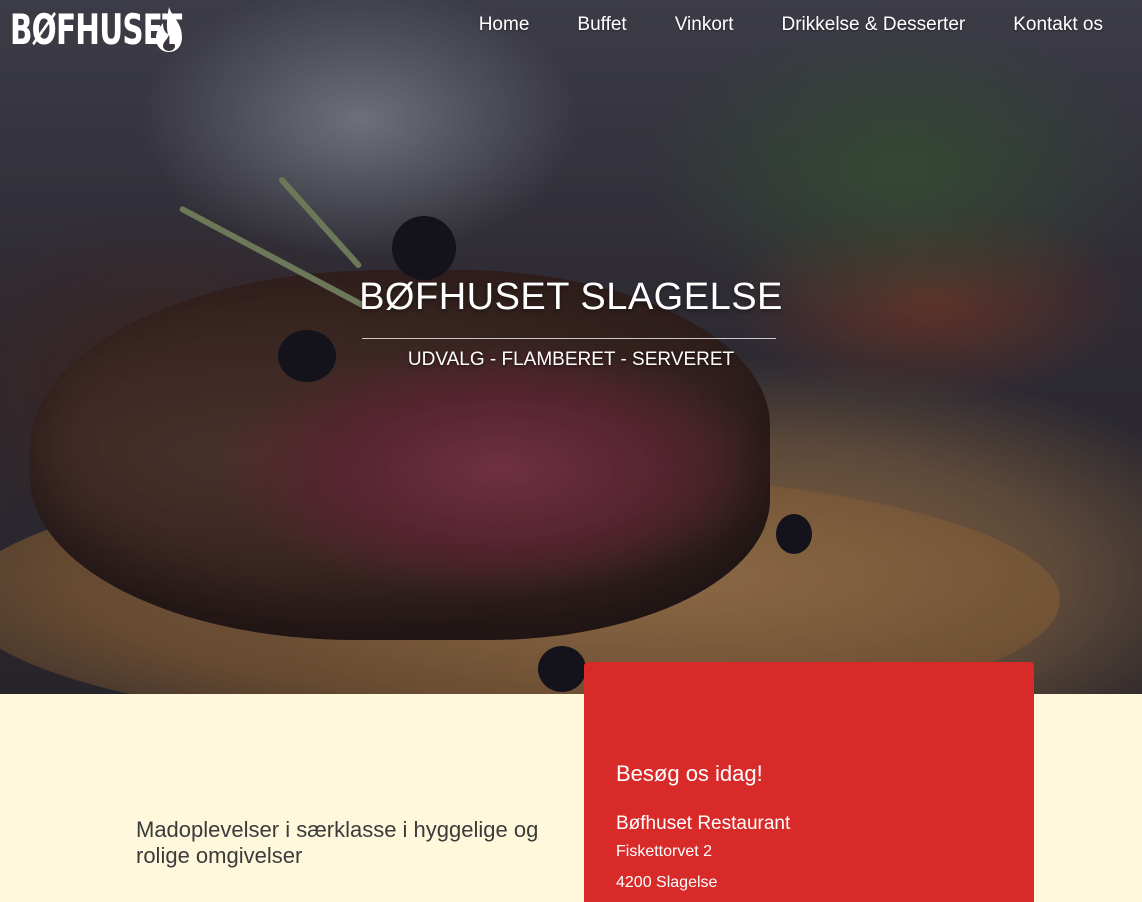 This screenshot has width=1142, height=902. I want to click on nav-link-drikkelse-desserter: Drikkelse & Desserter, so click(874, 25).